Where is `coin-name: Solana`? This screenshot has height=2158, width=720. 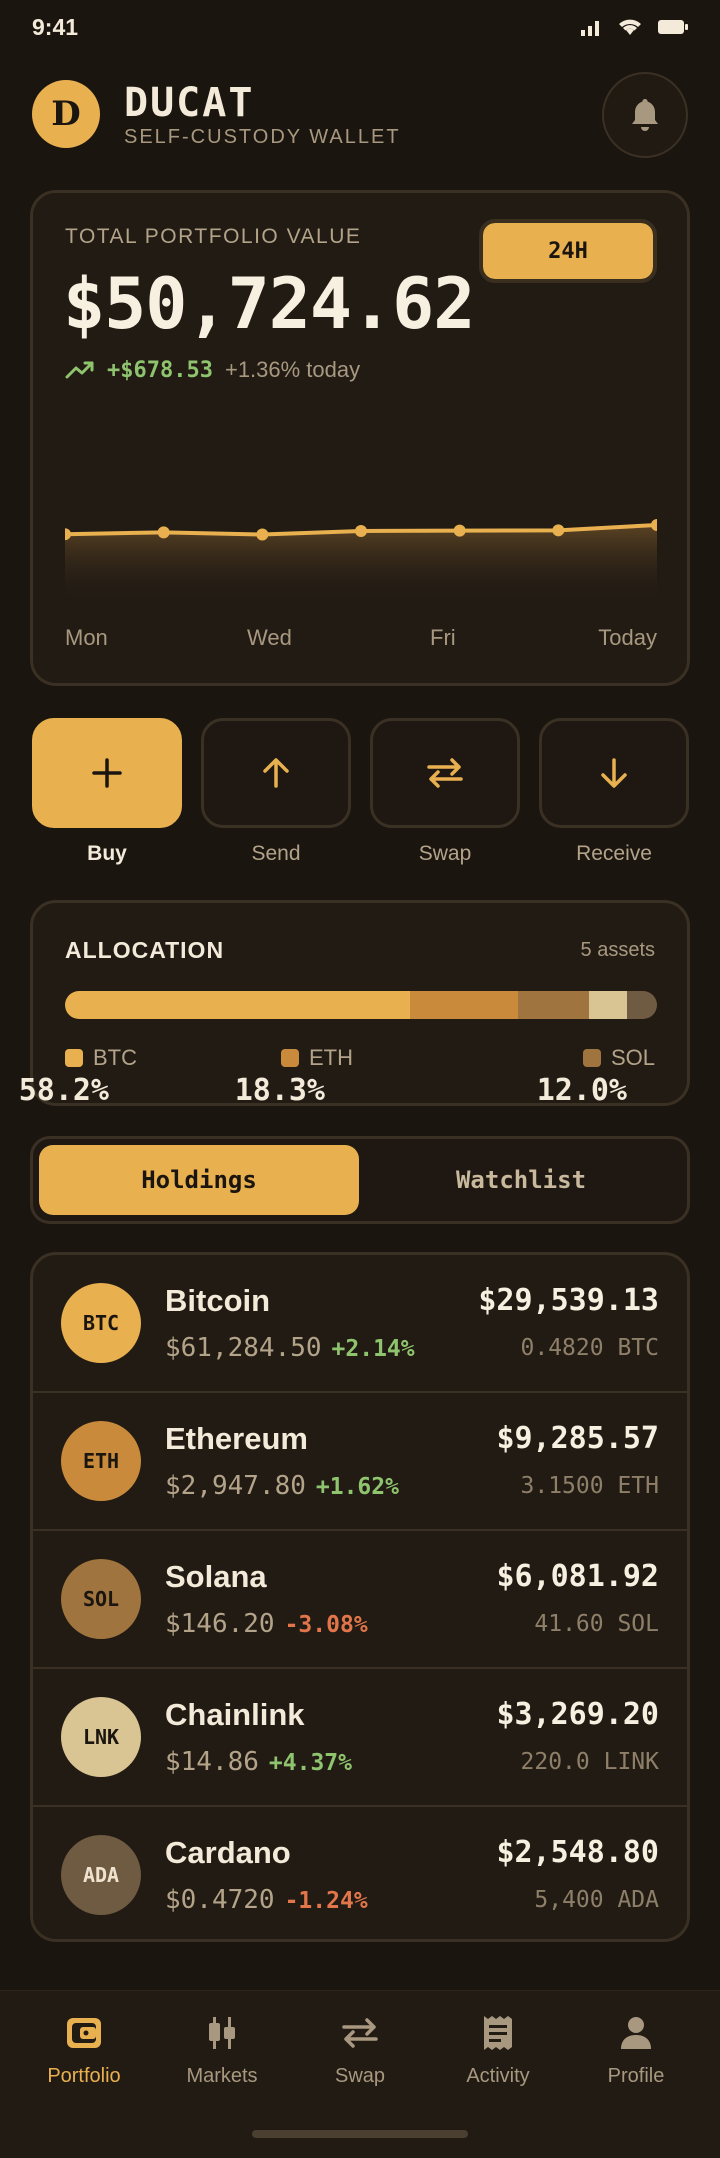 coin-name: Solana is located at coordinates (216, 1576).